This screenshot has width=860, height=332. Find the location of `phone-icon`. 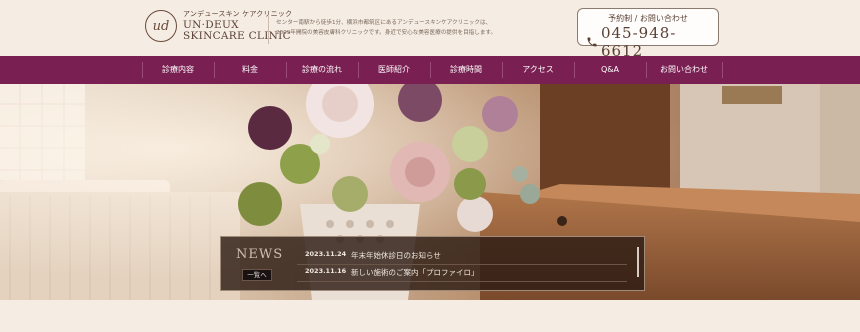

phone-icon is located at coordinates (592, 42).